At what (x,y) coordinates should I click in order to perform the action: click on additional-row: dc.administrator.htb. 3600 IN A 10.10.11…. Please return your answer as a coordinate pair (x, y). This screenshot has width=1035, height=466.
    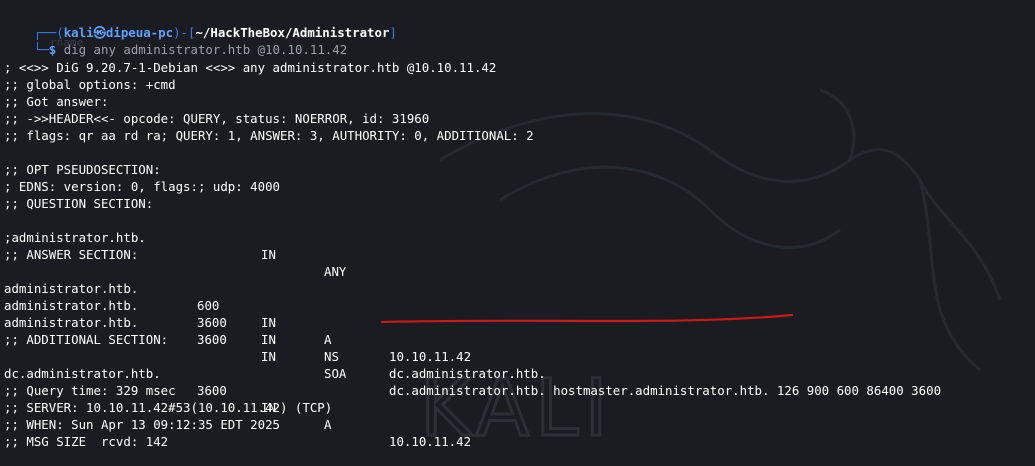
    Looking at the image, I should click on (237, 398).